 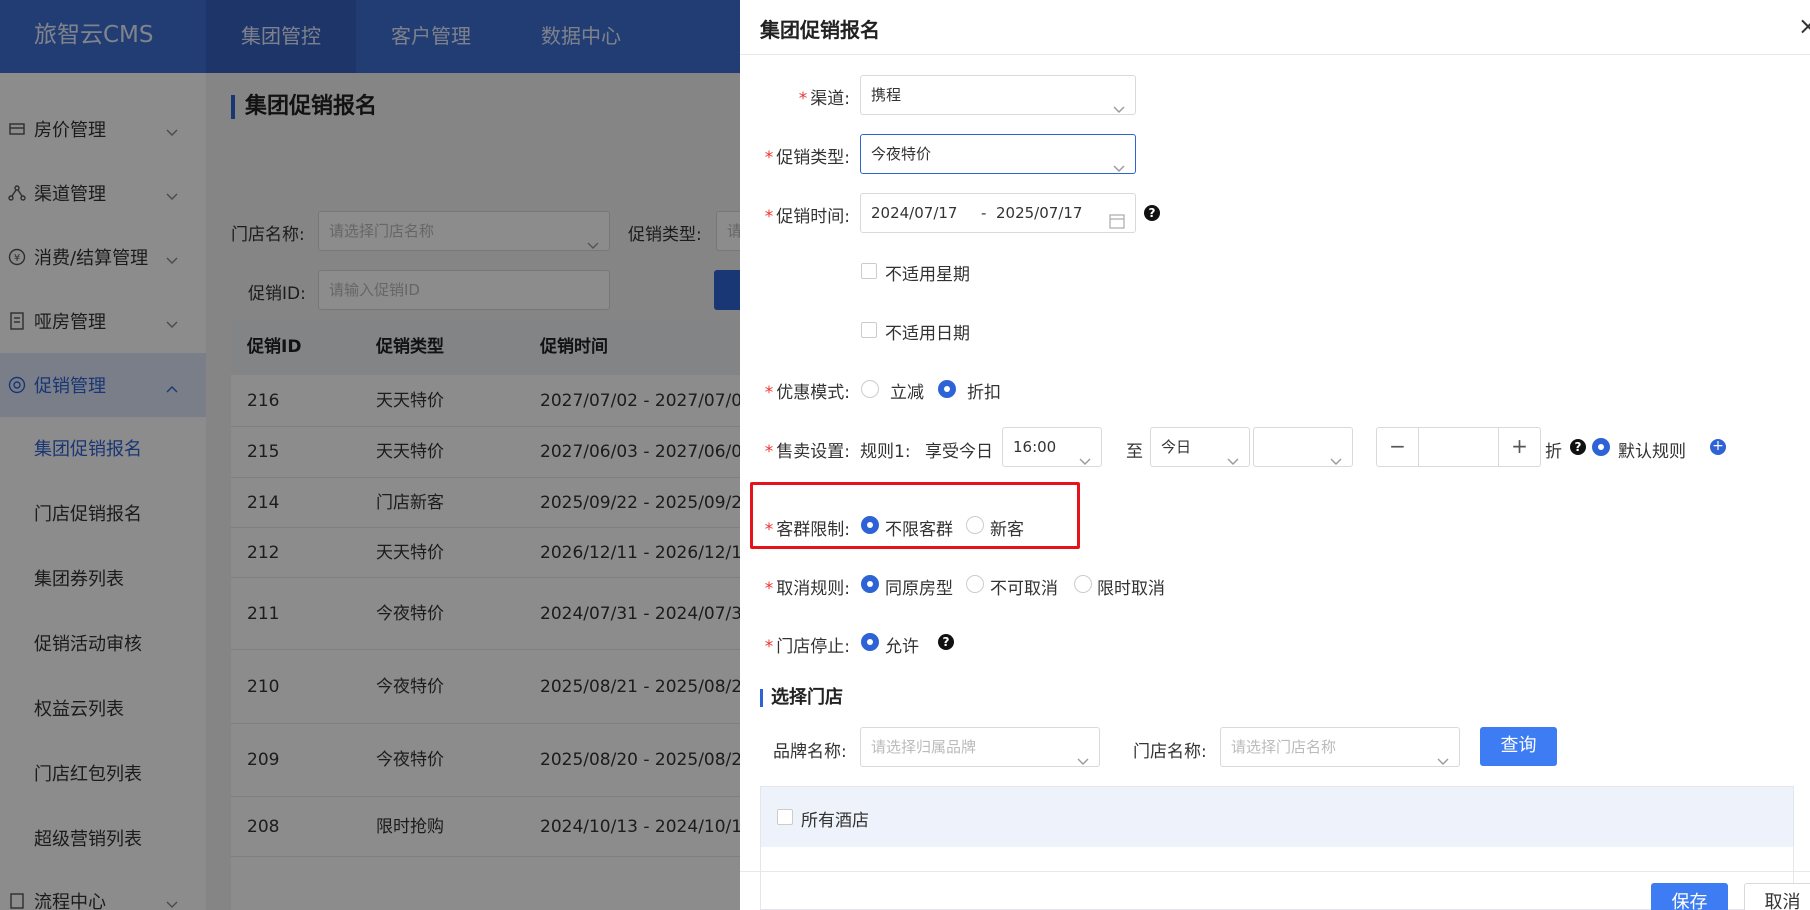 What do you see at coordinates (1083, 584) in the screenshot?
I see `radio-timed-cancel` at bounding box center [1083, 584].